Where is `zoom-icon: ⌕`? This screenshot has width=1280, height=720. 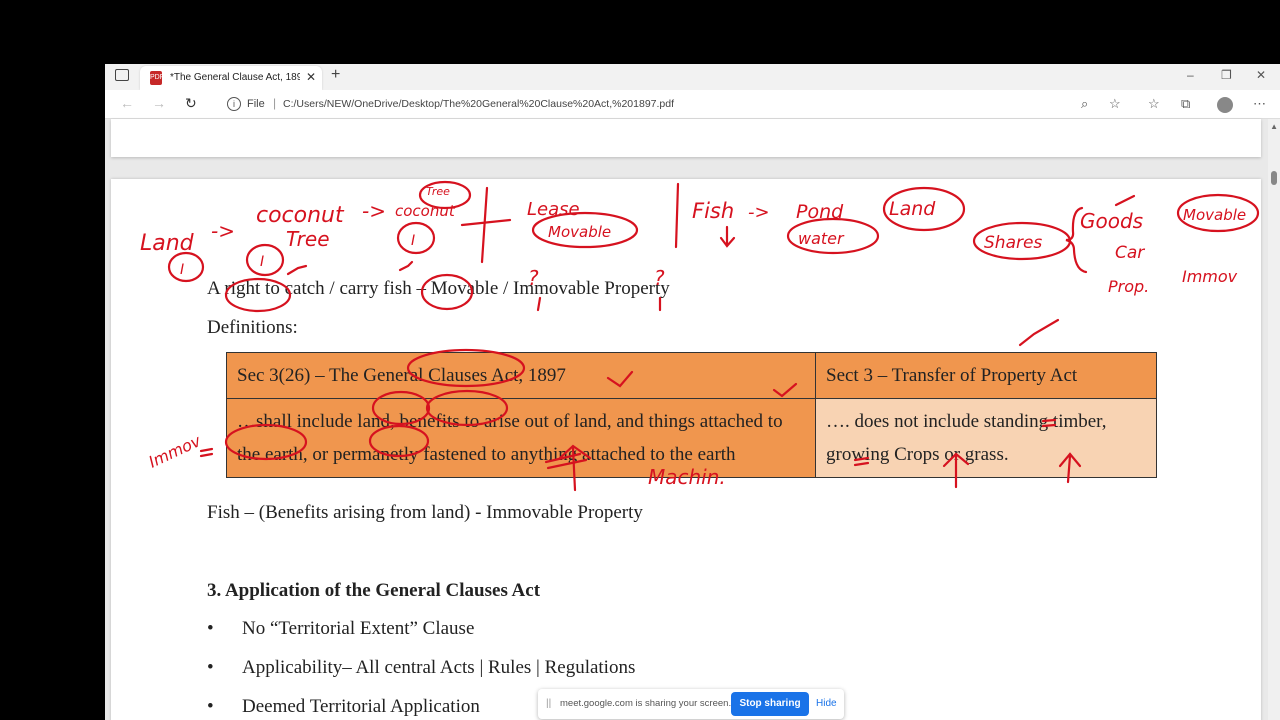 zoom-icon: ⌕ is located at coordinates (1084, 104).